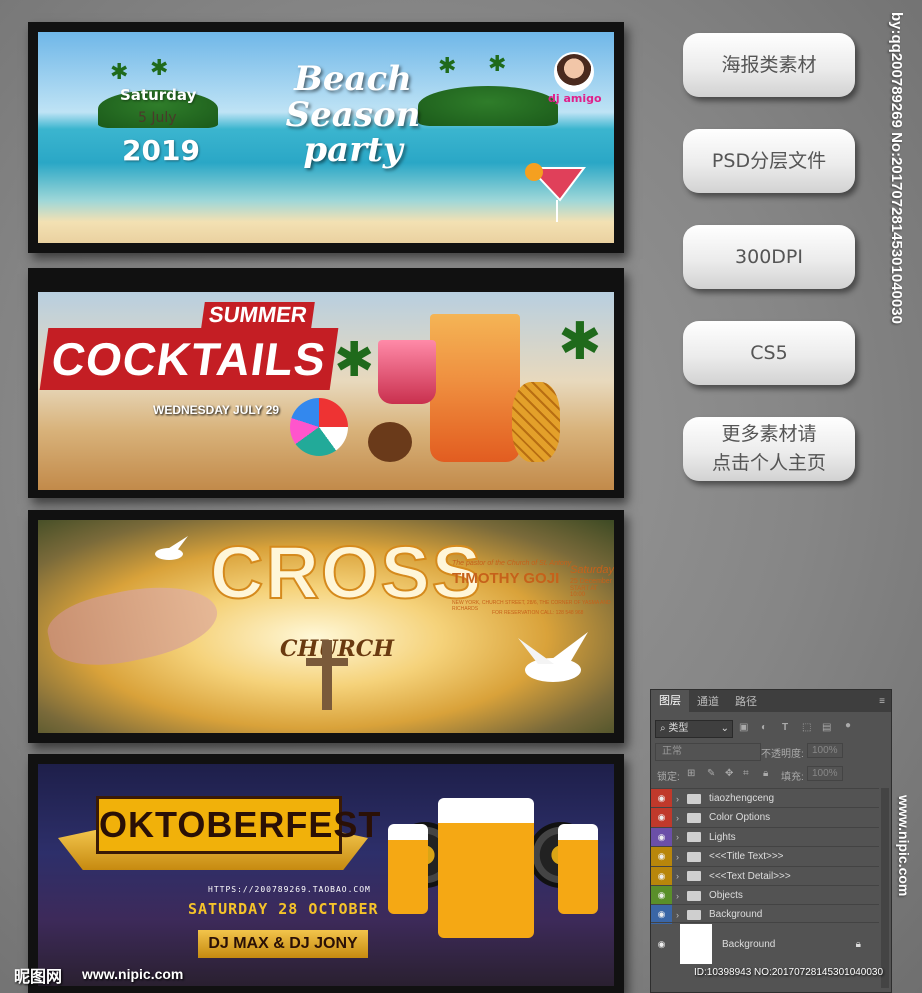 The width and height of the screenshot is (922, 993). Describe the element at coordinates (750, 876) in the screenshot. I see `layer-name: <<<Text Detail>>>` at that location.